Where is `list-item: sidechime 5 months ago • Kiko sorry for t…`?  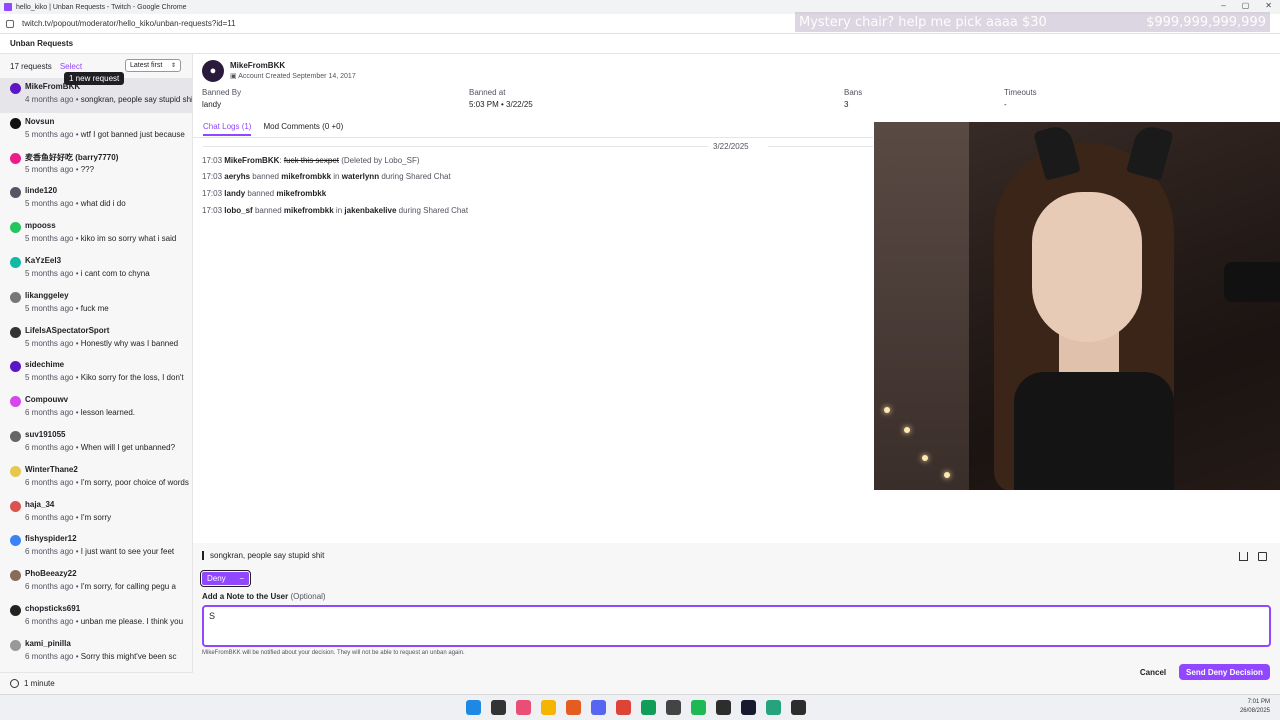
list-item: sidechime 5 months ago • Kiko sorry for t… is located at coordinates (96, 373).